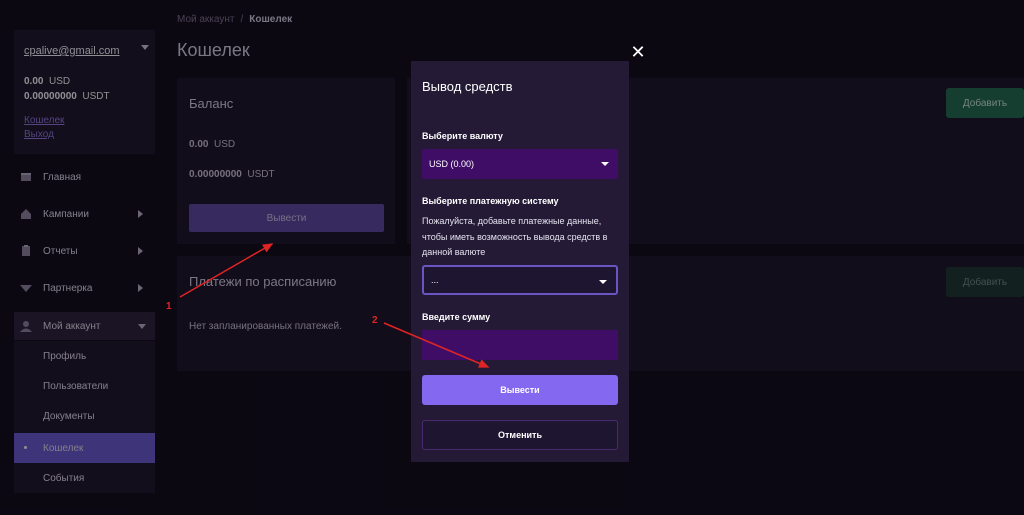 The width and height of the screenshot is (1024, 515). Describe the element at coordinates (169, 306) in the screenshot. I see `annotation-label-1: 1` at that location.